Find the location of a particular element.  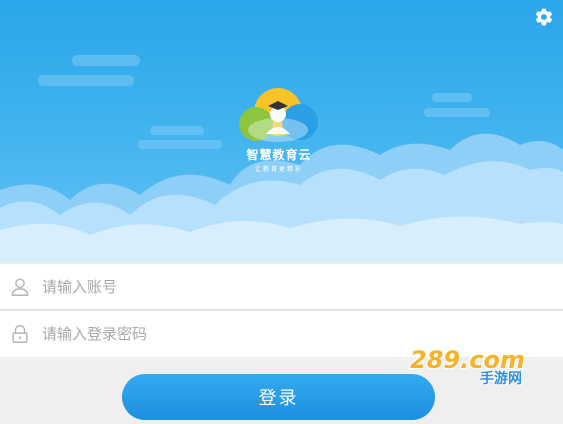

lock-icon is located at coordinates (20, 334).